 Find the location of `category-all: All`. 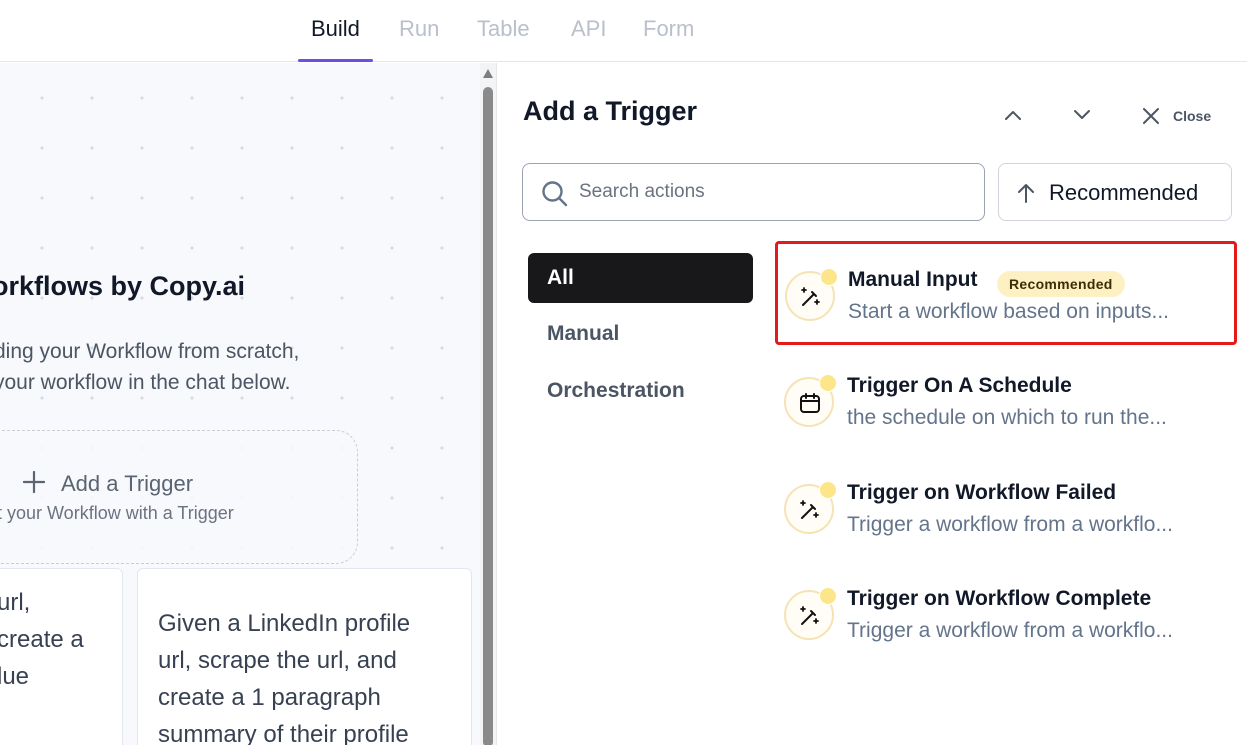

category-all: All is located at coordinates (640, 278).